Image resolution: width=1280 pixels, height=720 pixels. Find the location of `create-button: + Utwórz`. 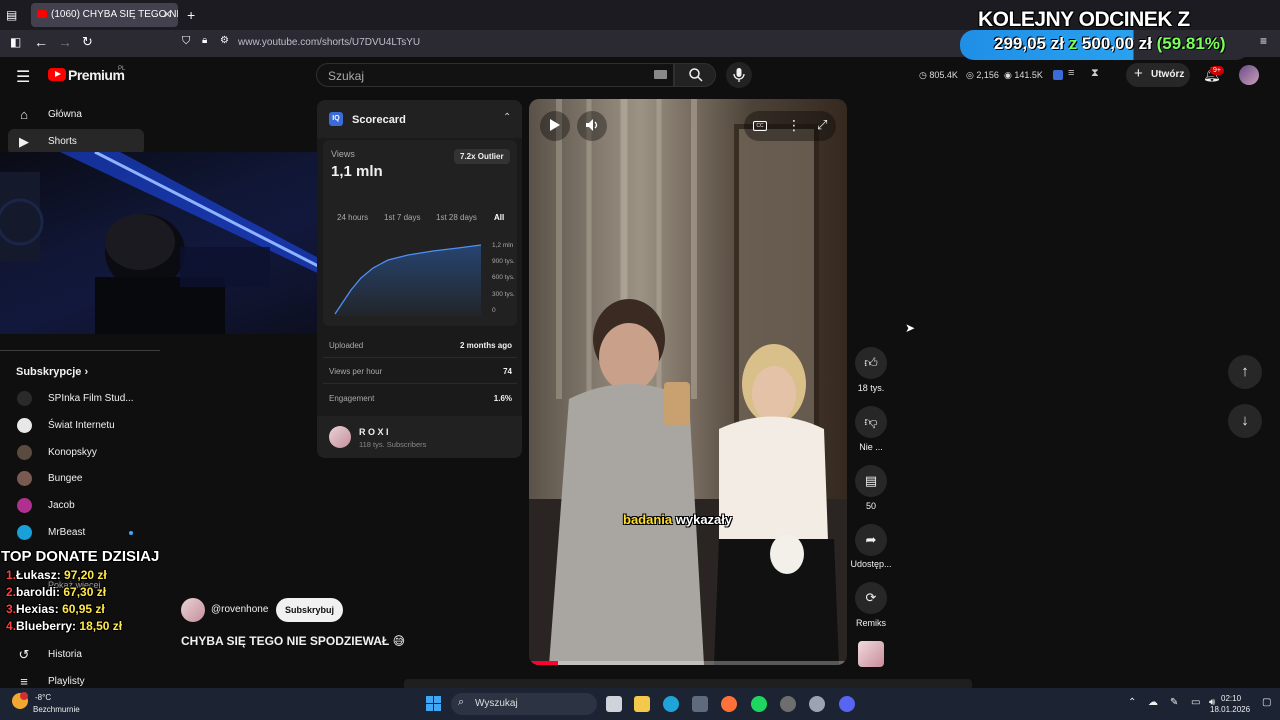

create-button: + Utwórz is located at coordinates (1158, 75).